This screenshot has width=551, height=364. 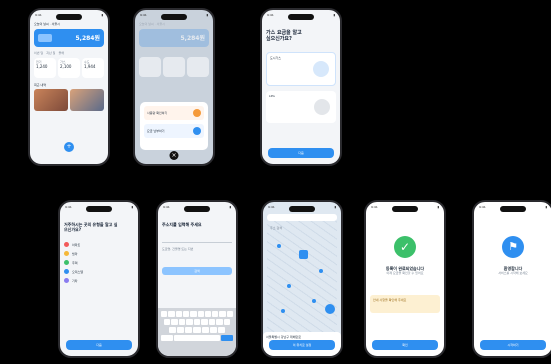 I want to click on summary-card: 5,284원, so click(x=69, y=38).